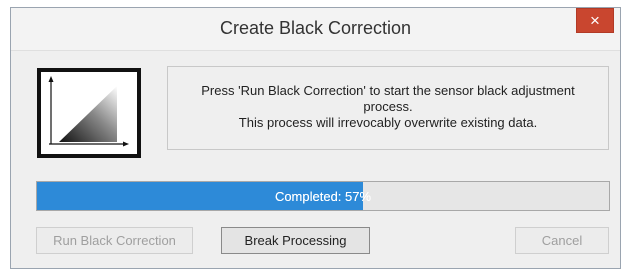 The height and width of the screenshot is (271, 633). What do you see at coordinates (126, 144) in the screenshot?
I see `x-axis-arrow` at bounding box center [126, 144].